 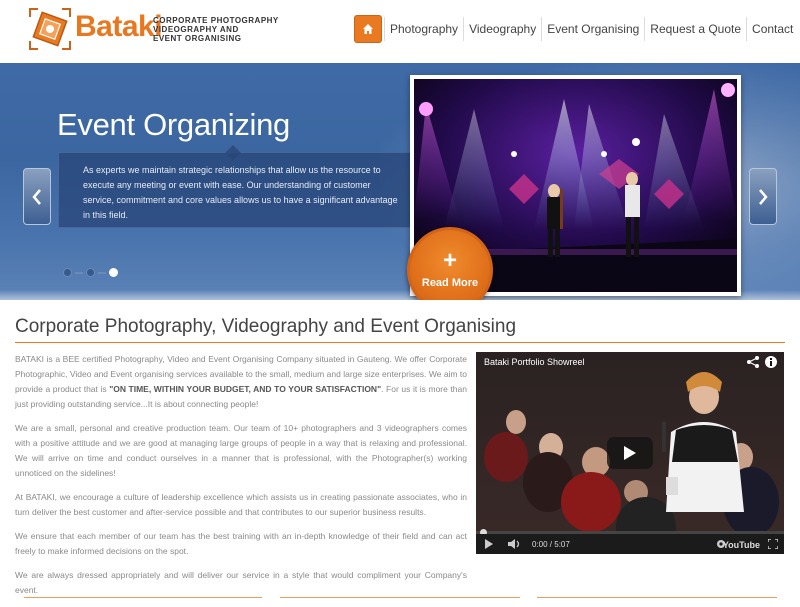 What do you see at coordinates (630, 544) in the screenshot?
I see `video-control-bar: 0:00 / 5:07 YouTube` at bounding box center [630, 544].